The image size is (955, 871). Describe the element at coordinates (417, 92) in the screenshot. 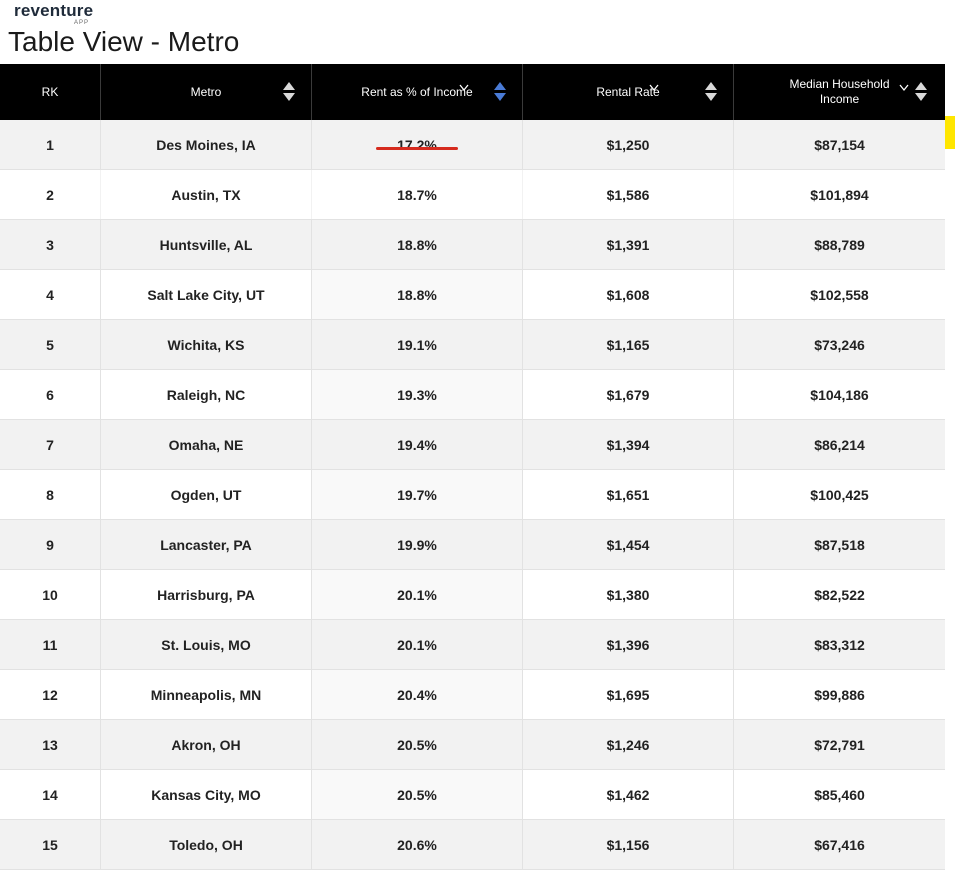

I see `header-rent-pct: Rent as % of Income` at that location.